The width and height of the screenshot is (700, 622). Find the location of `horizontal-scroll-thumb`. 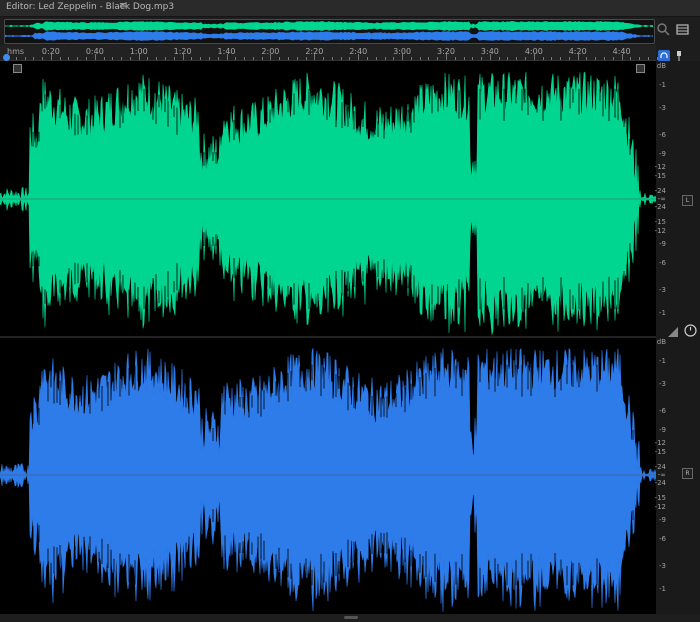

horizontal-scroll-thumb is located at coordinates (351, 617).